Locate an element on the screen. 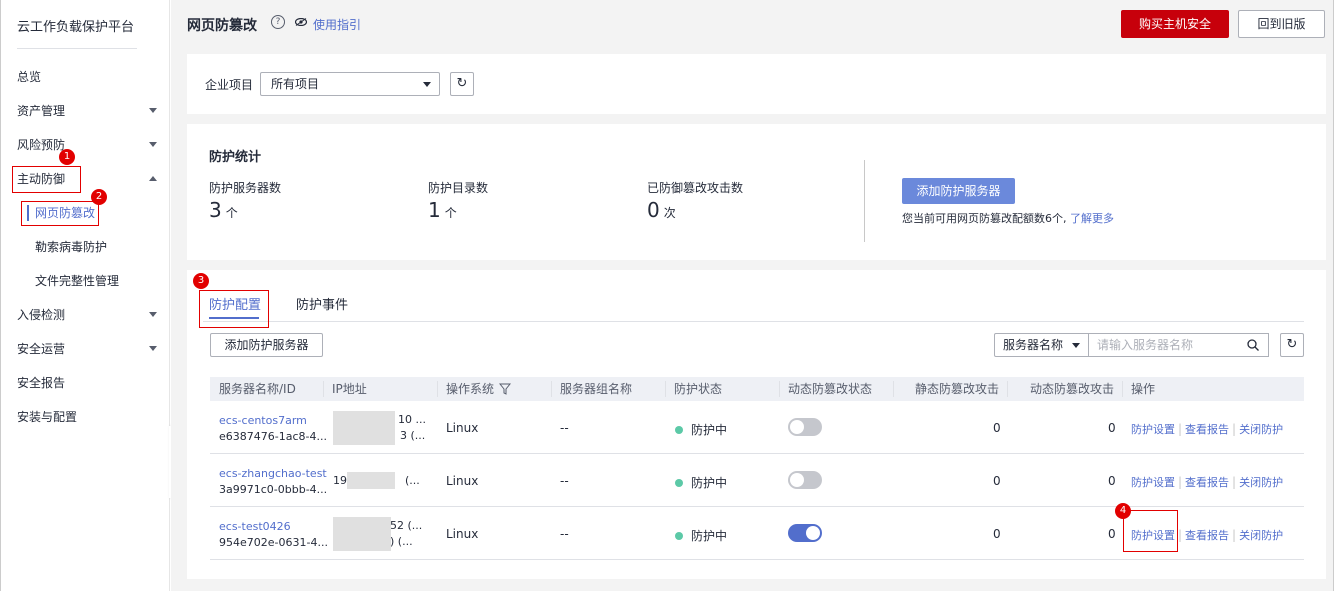  stats-title: 防护统计 is located at coordinates (235, 157).